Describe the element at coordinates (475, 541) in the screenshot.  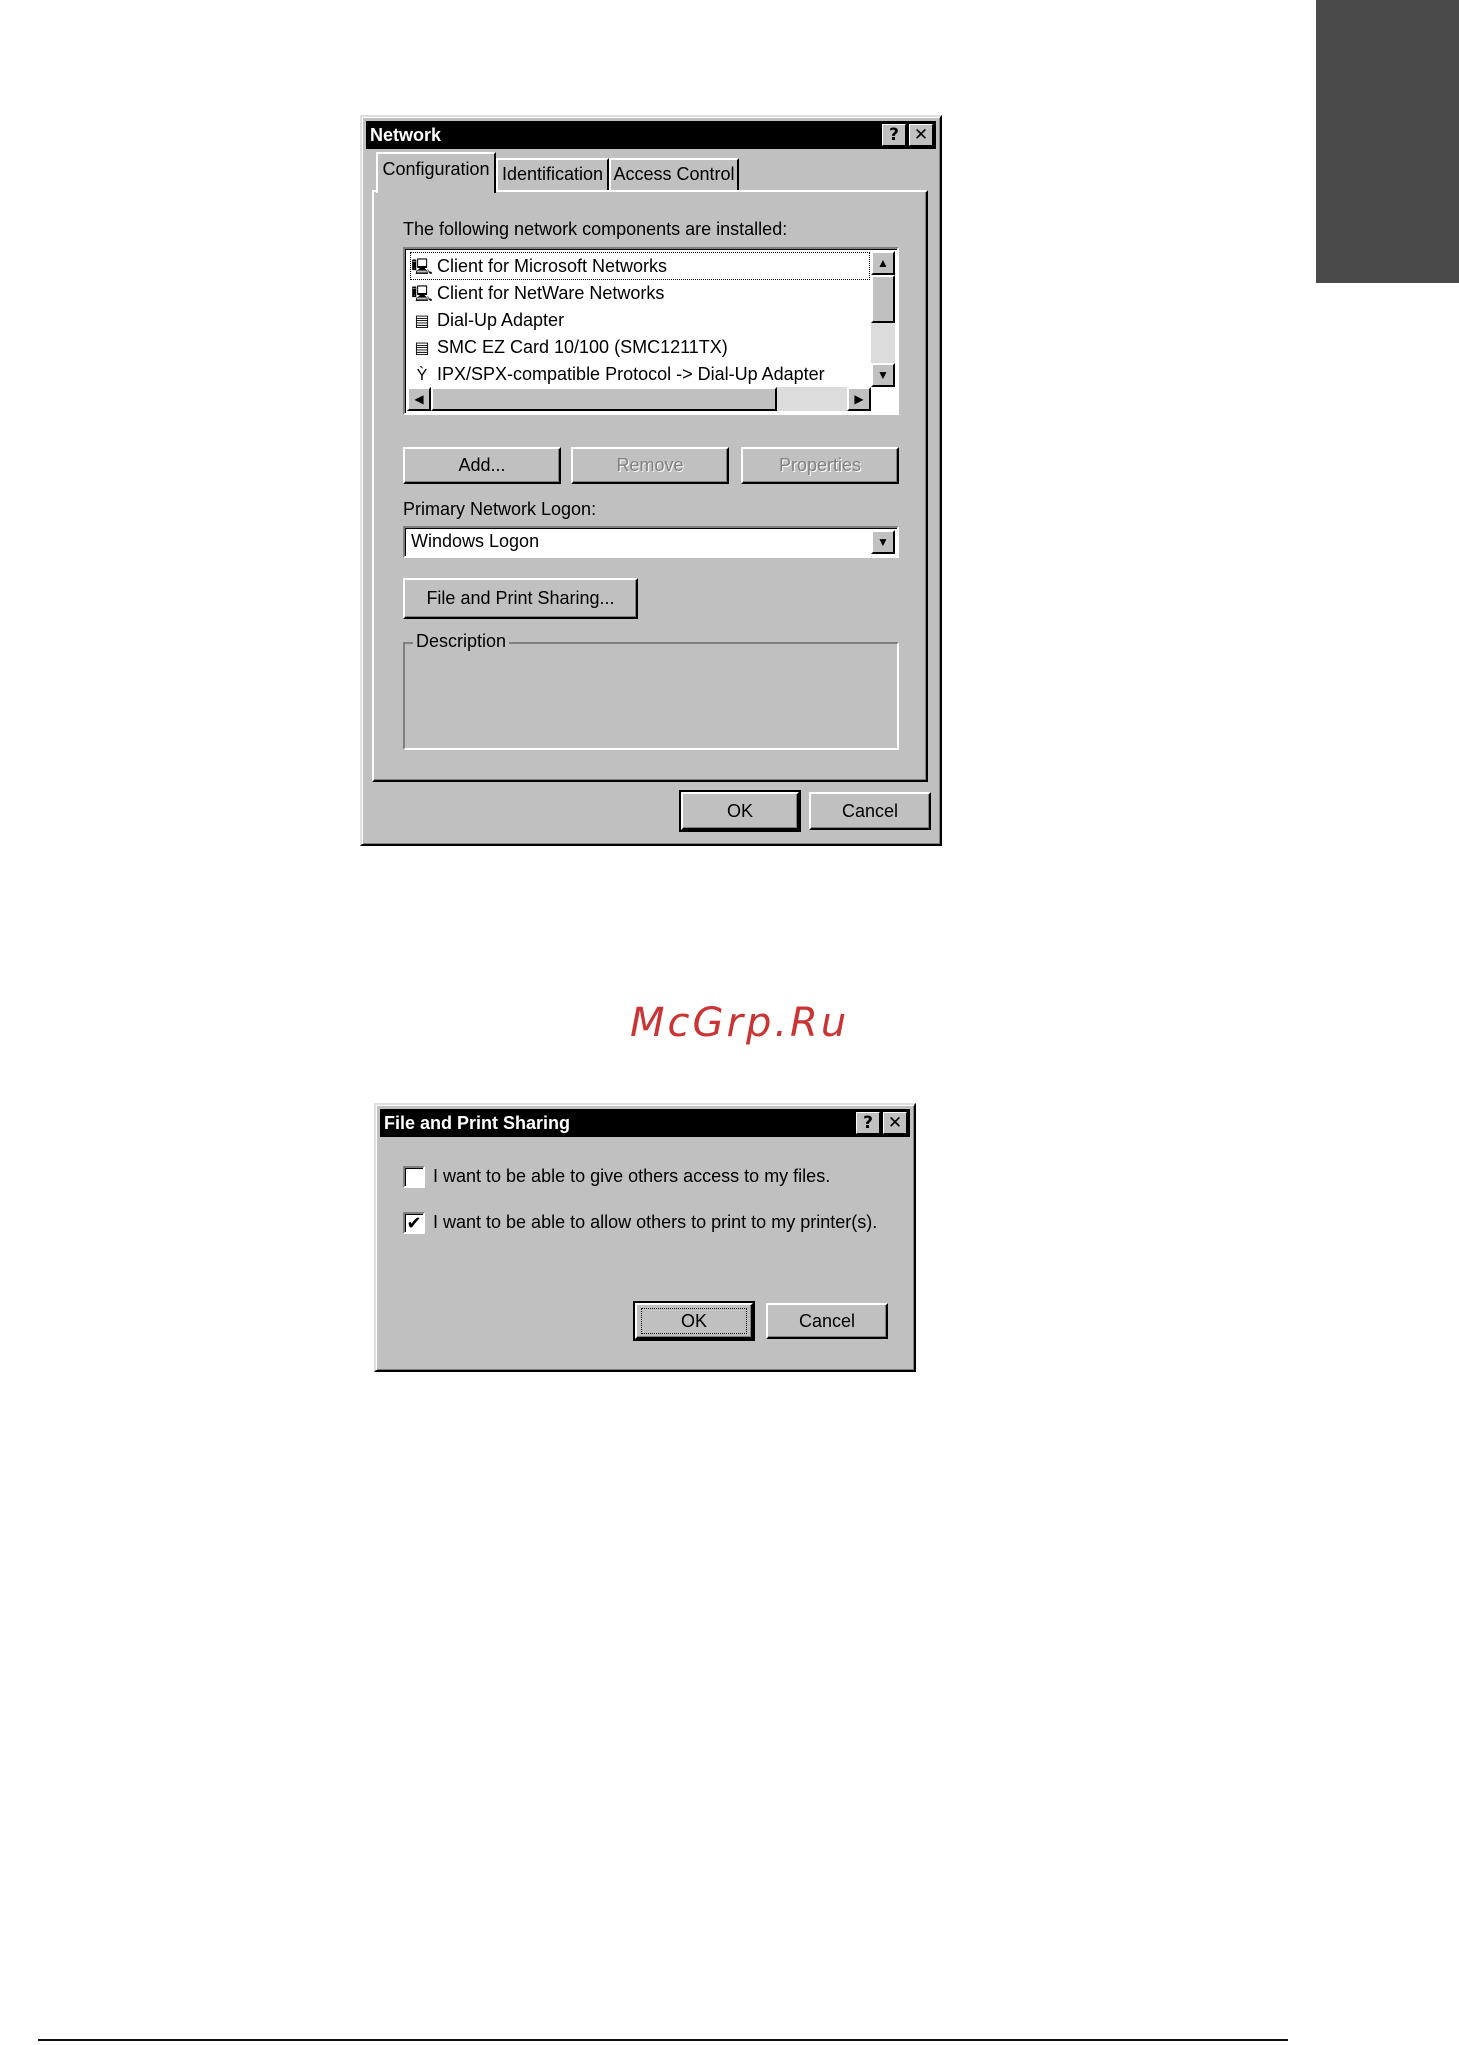
I see `logon-select-value: Windows Logon` at that location.